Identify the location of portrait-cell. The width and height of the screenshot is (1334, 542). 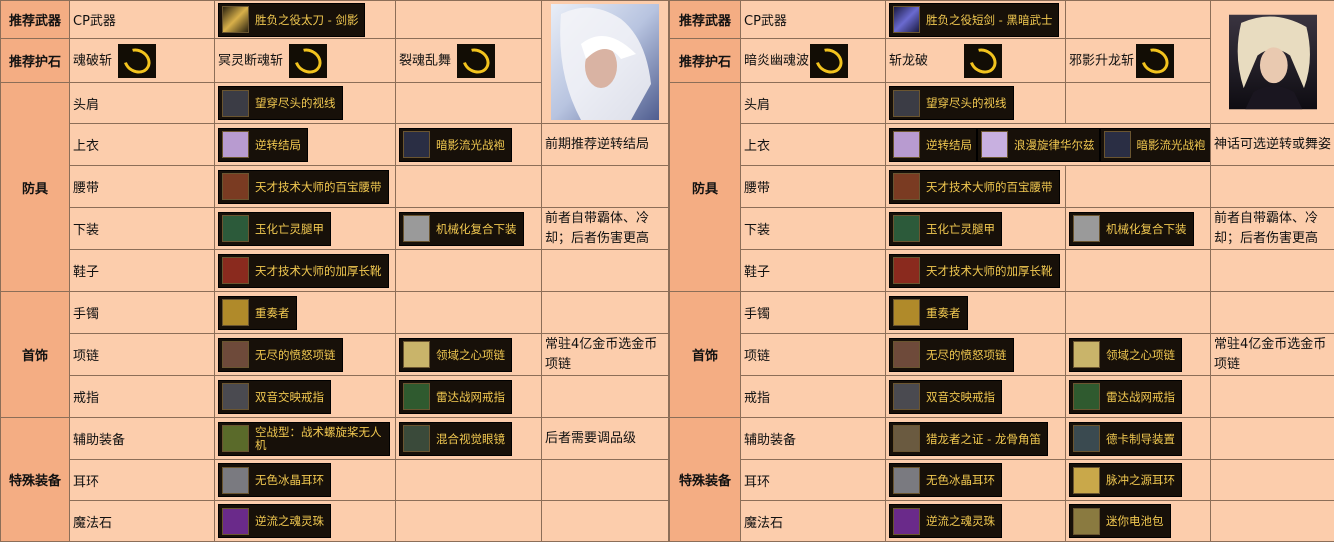
(605, 62).